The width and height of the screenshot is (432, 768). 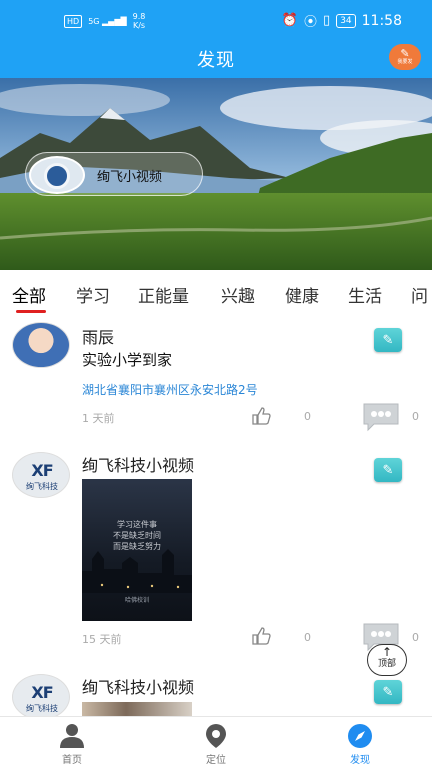 What do you see at coordinates (405, 62) in the screenshot?
I see `create-post-label: 我要发` at bounding box center [405, 62].